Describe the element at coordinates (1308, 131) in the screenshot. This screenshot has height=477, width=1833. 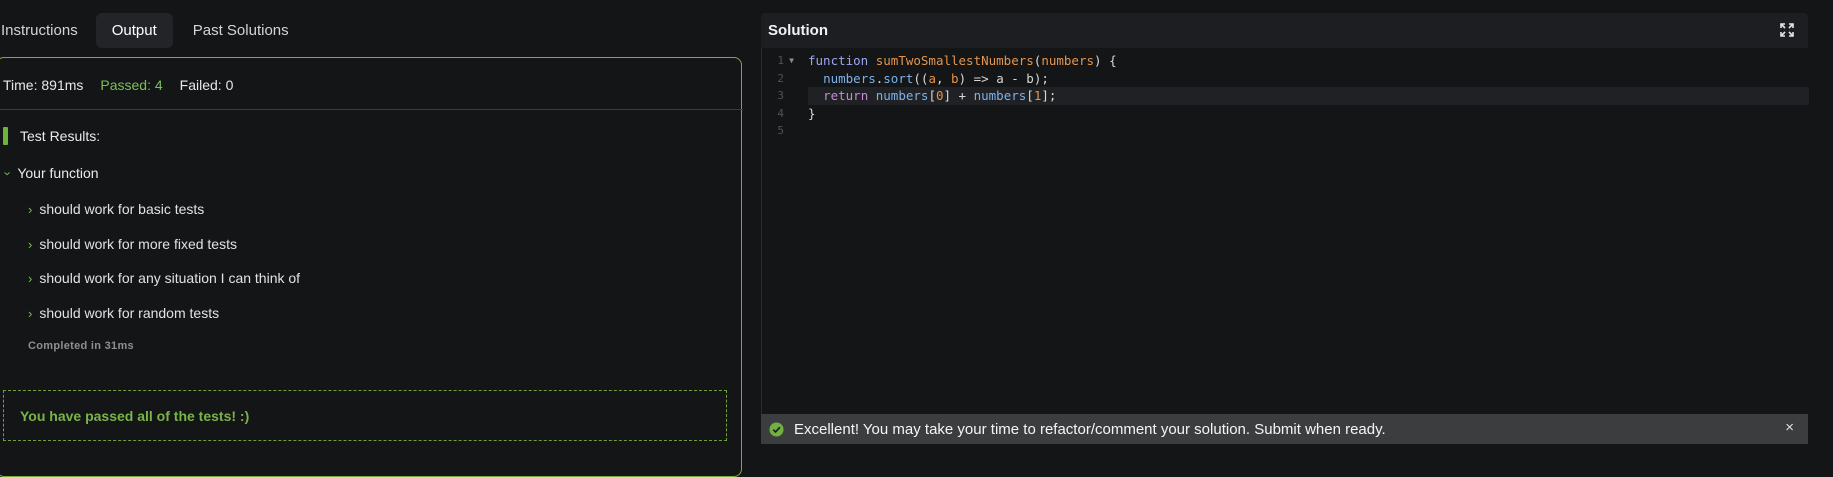
I see `code-line` at that location.